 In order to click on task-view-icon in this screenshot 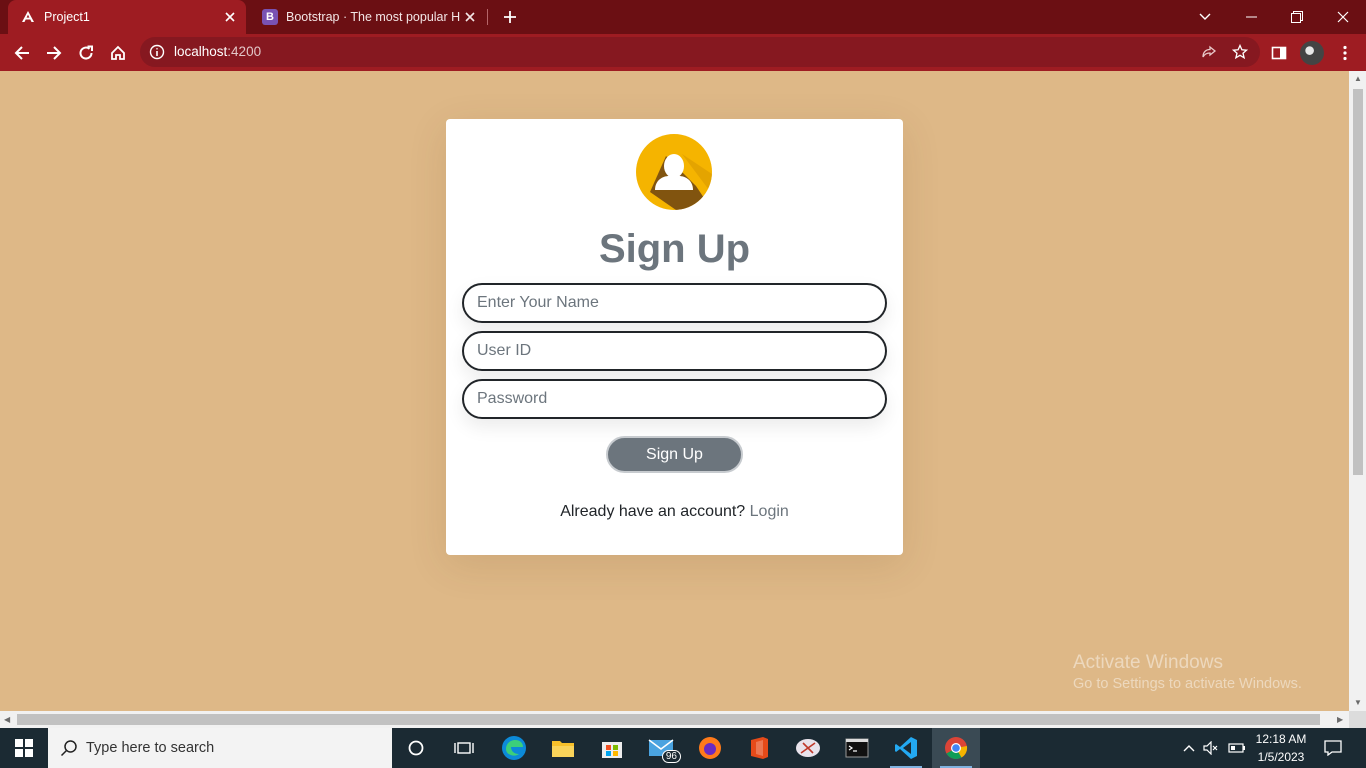, I will do `click(464, 748)`.